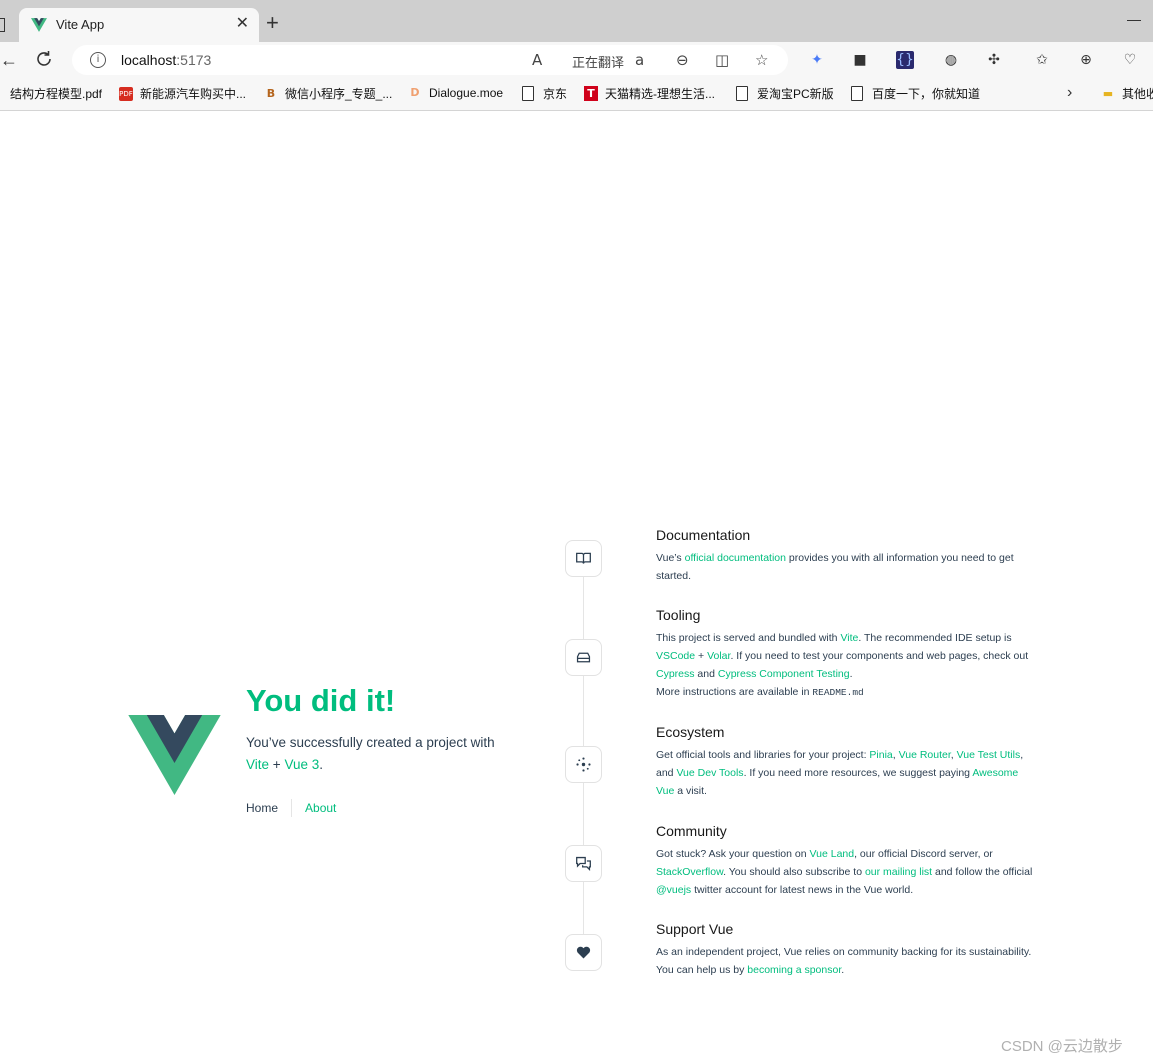  What do you see at coordinates (139, 25) in the screenshot?
I see `active-tab: Vite App ✕` at bounding box center [139, 25].